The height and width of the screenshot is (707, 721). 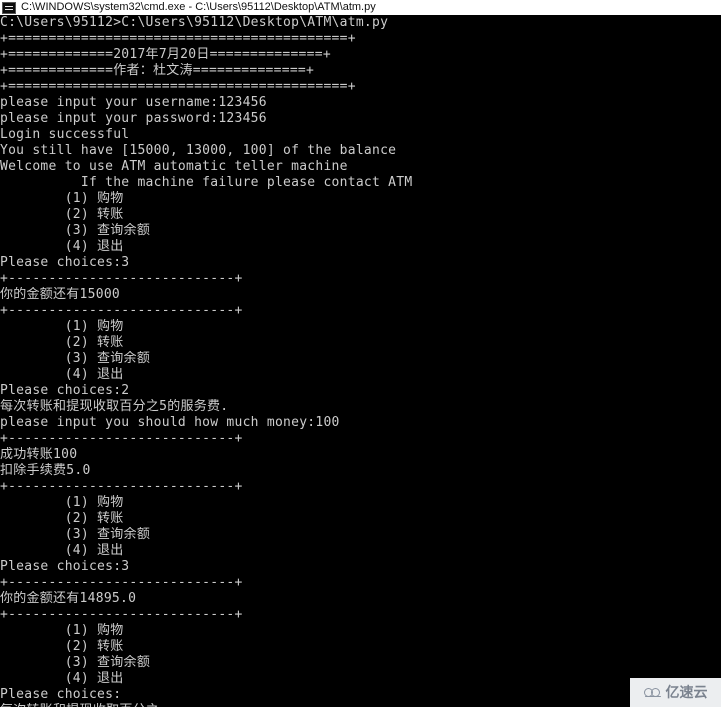 I want to click on console-line: 扣除手续费5.0, so click(x=45, y=470).